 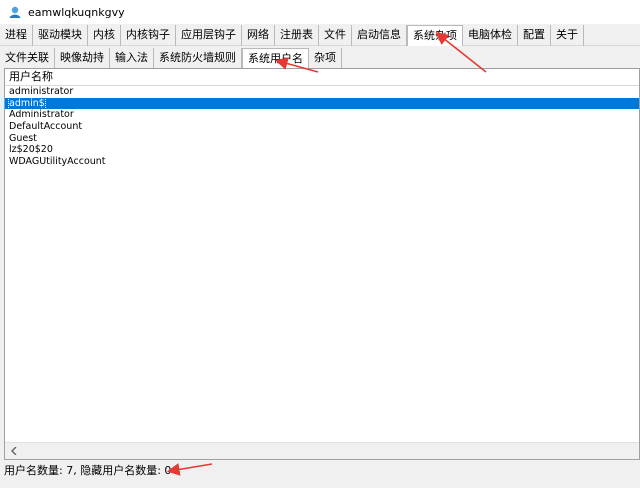 What do you see at coordinates (322, 92) in the screenshot?
I see `list-item: administrator` at bounding box center [322, 92].